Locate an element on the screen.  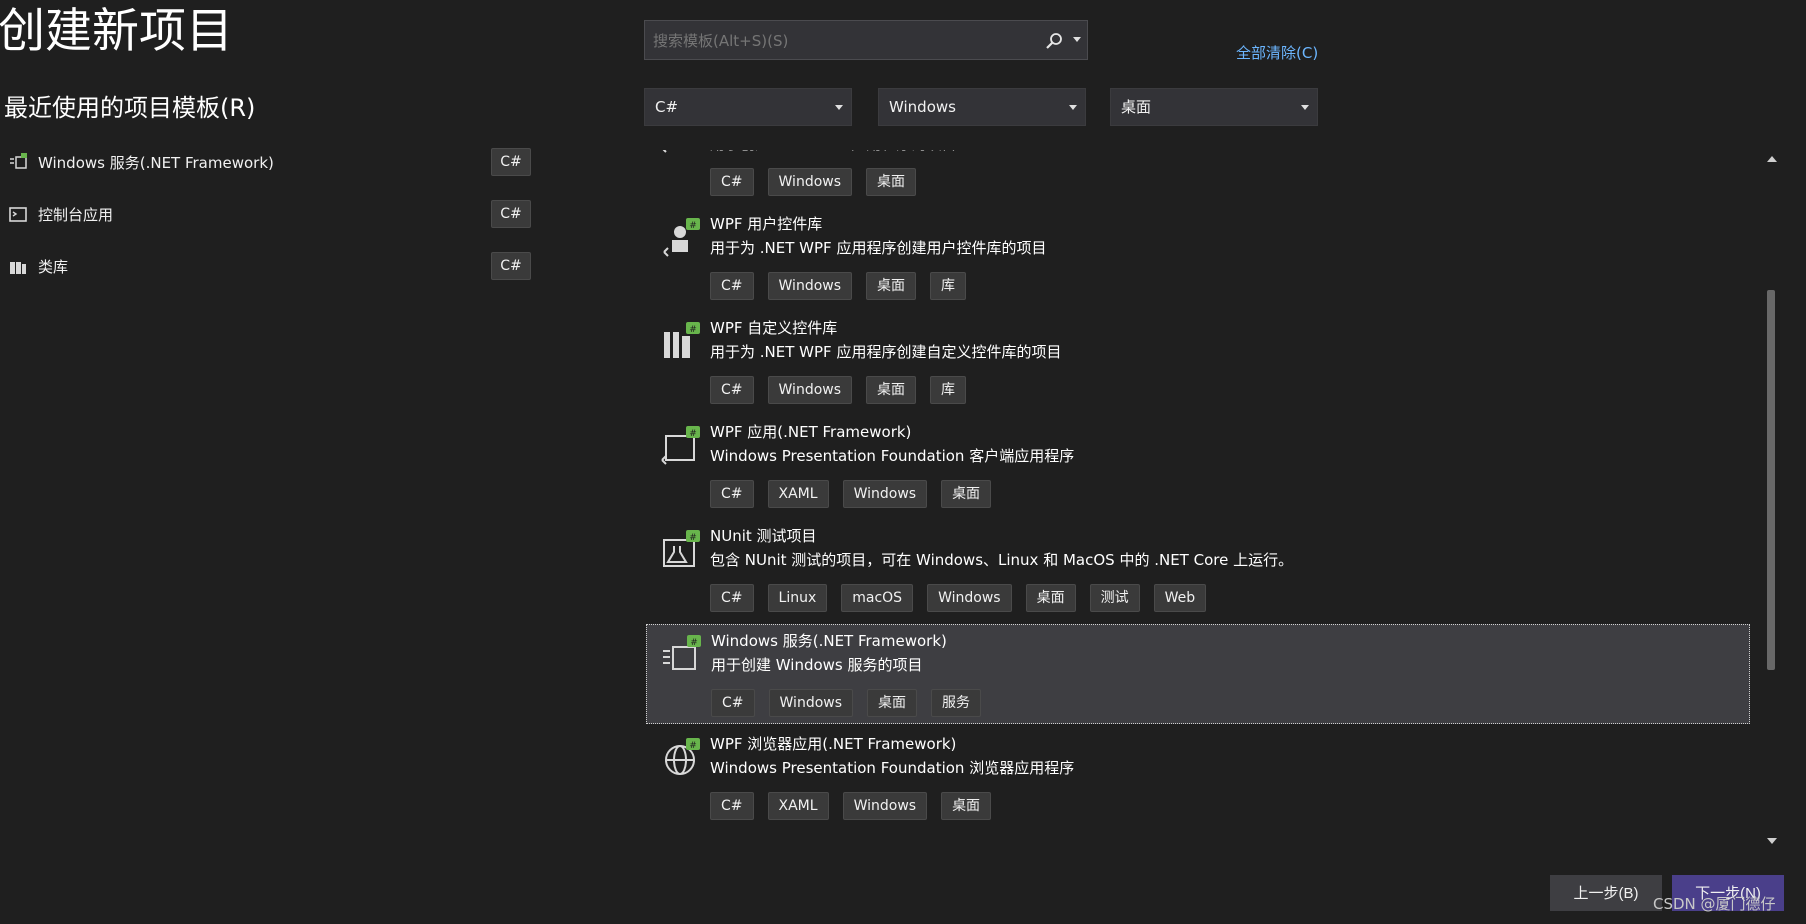
template-list-scrollbar is located at coordinates (1771, 500).